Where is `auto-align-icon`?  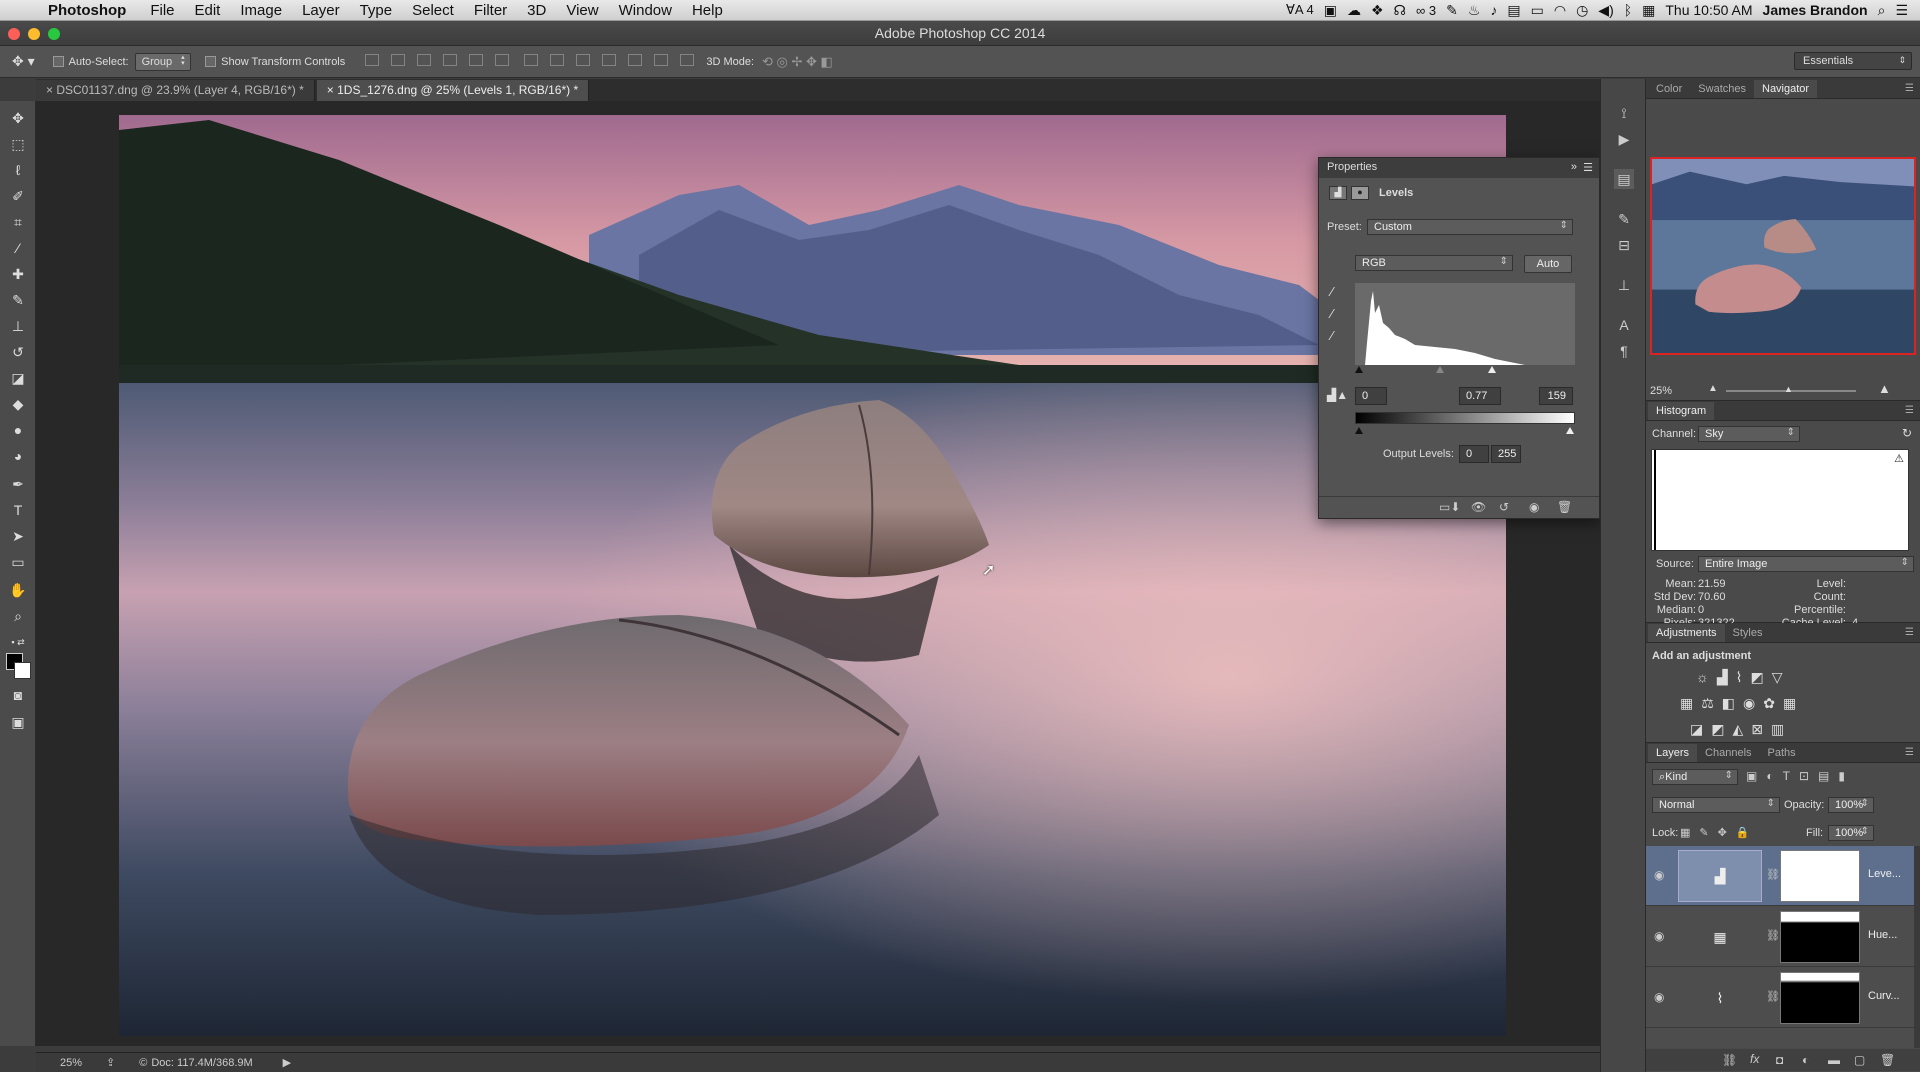 auto-align-icon is located at coordinates (687, 60).